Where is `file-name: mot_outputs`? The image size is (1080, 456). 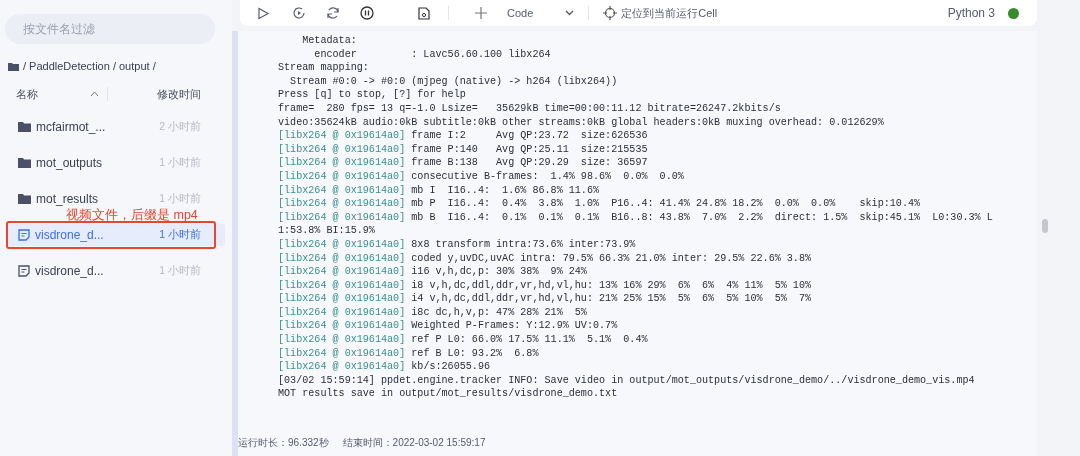
file-name: mot_outputs is located at coordinates (69, 163).